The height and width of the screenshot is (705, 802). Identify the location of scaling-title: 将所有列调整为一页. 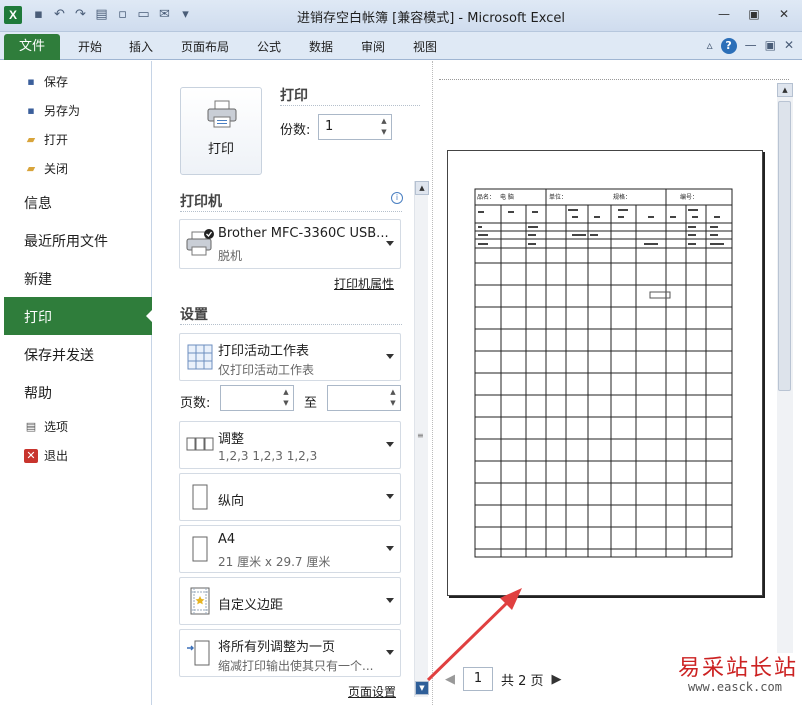
(277, 647).